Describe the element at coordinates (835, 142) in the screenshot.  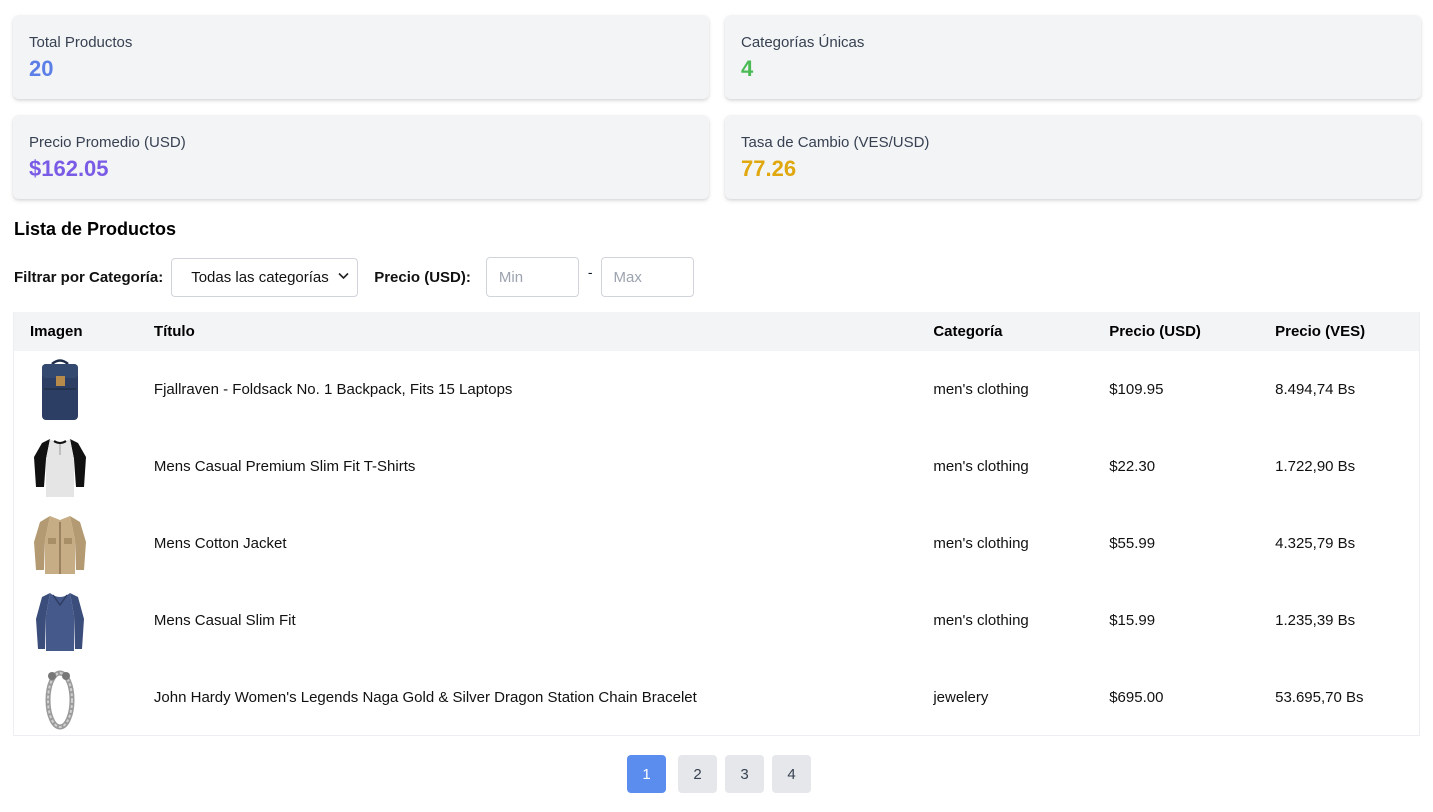
I see `stat-label: Tasa de Cambio (VES/USD)` at that location.